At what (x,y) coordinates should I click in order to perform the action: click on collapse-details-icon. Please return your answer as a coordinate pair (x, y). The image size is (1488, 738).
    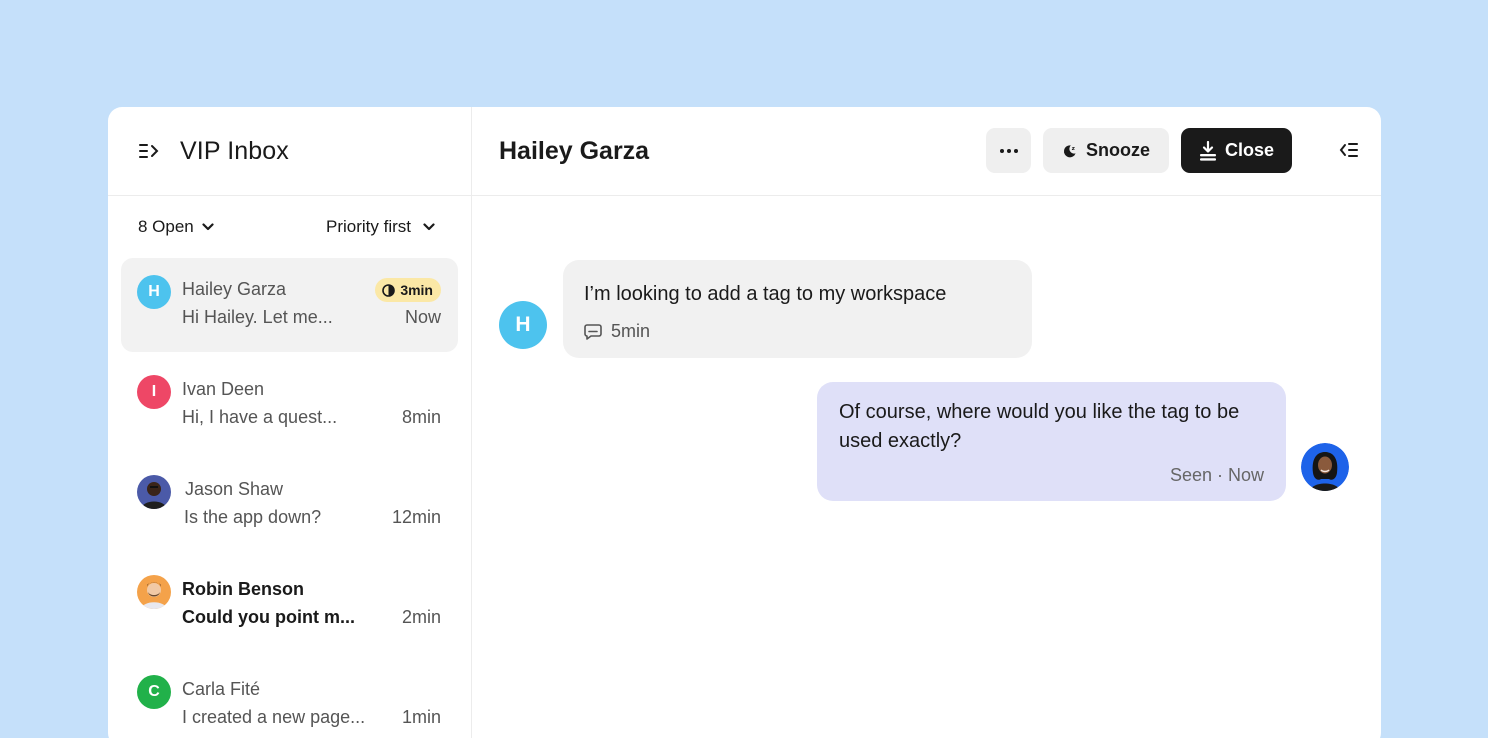
    Looking at the image, I should click on (1349, 150).